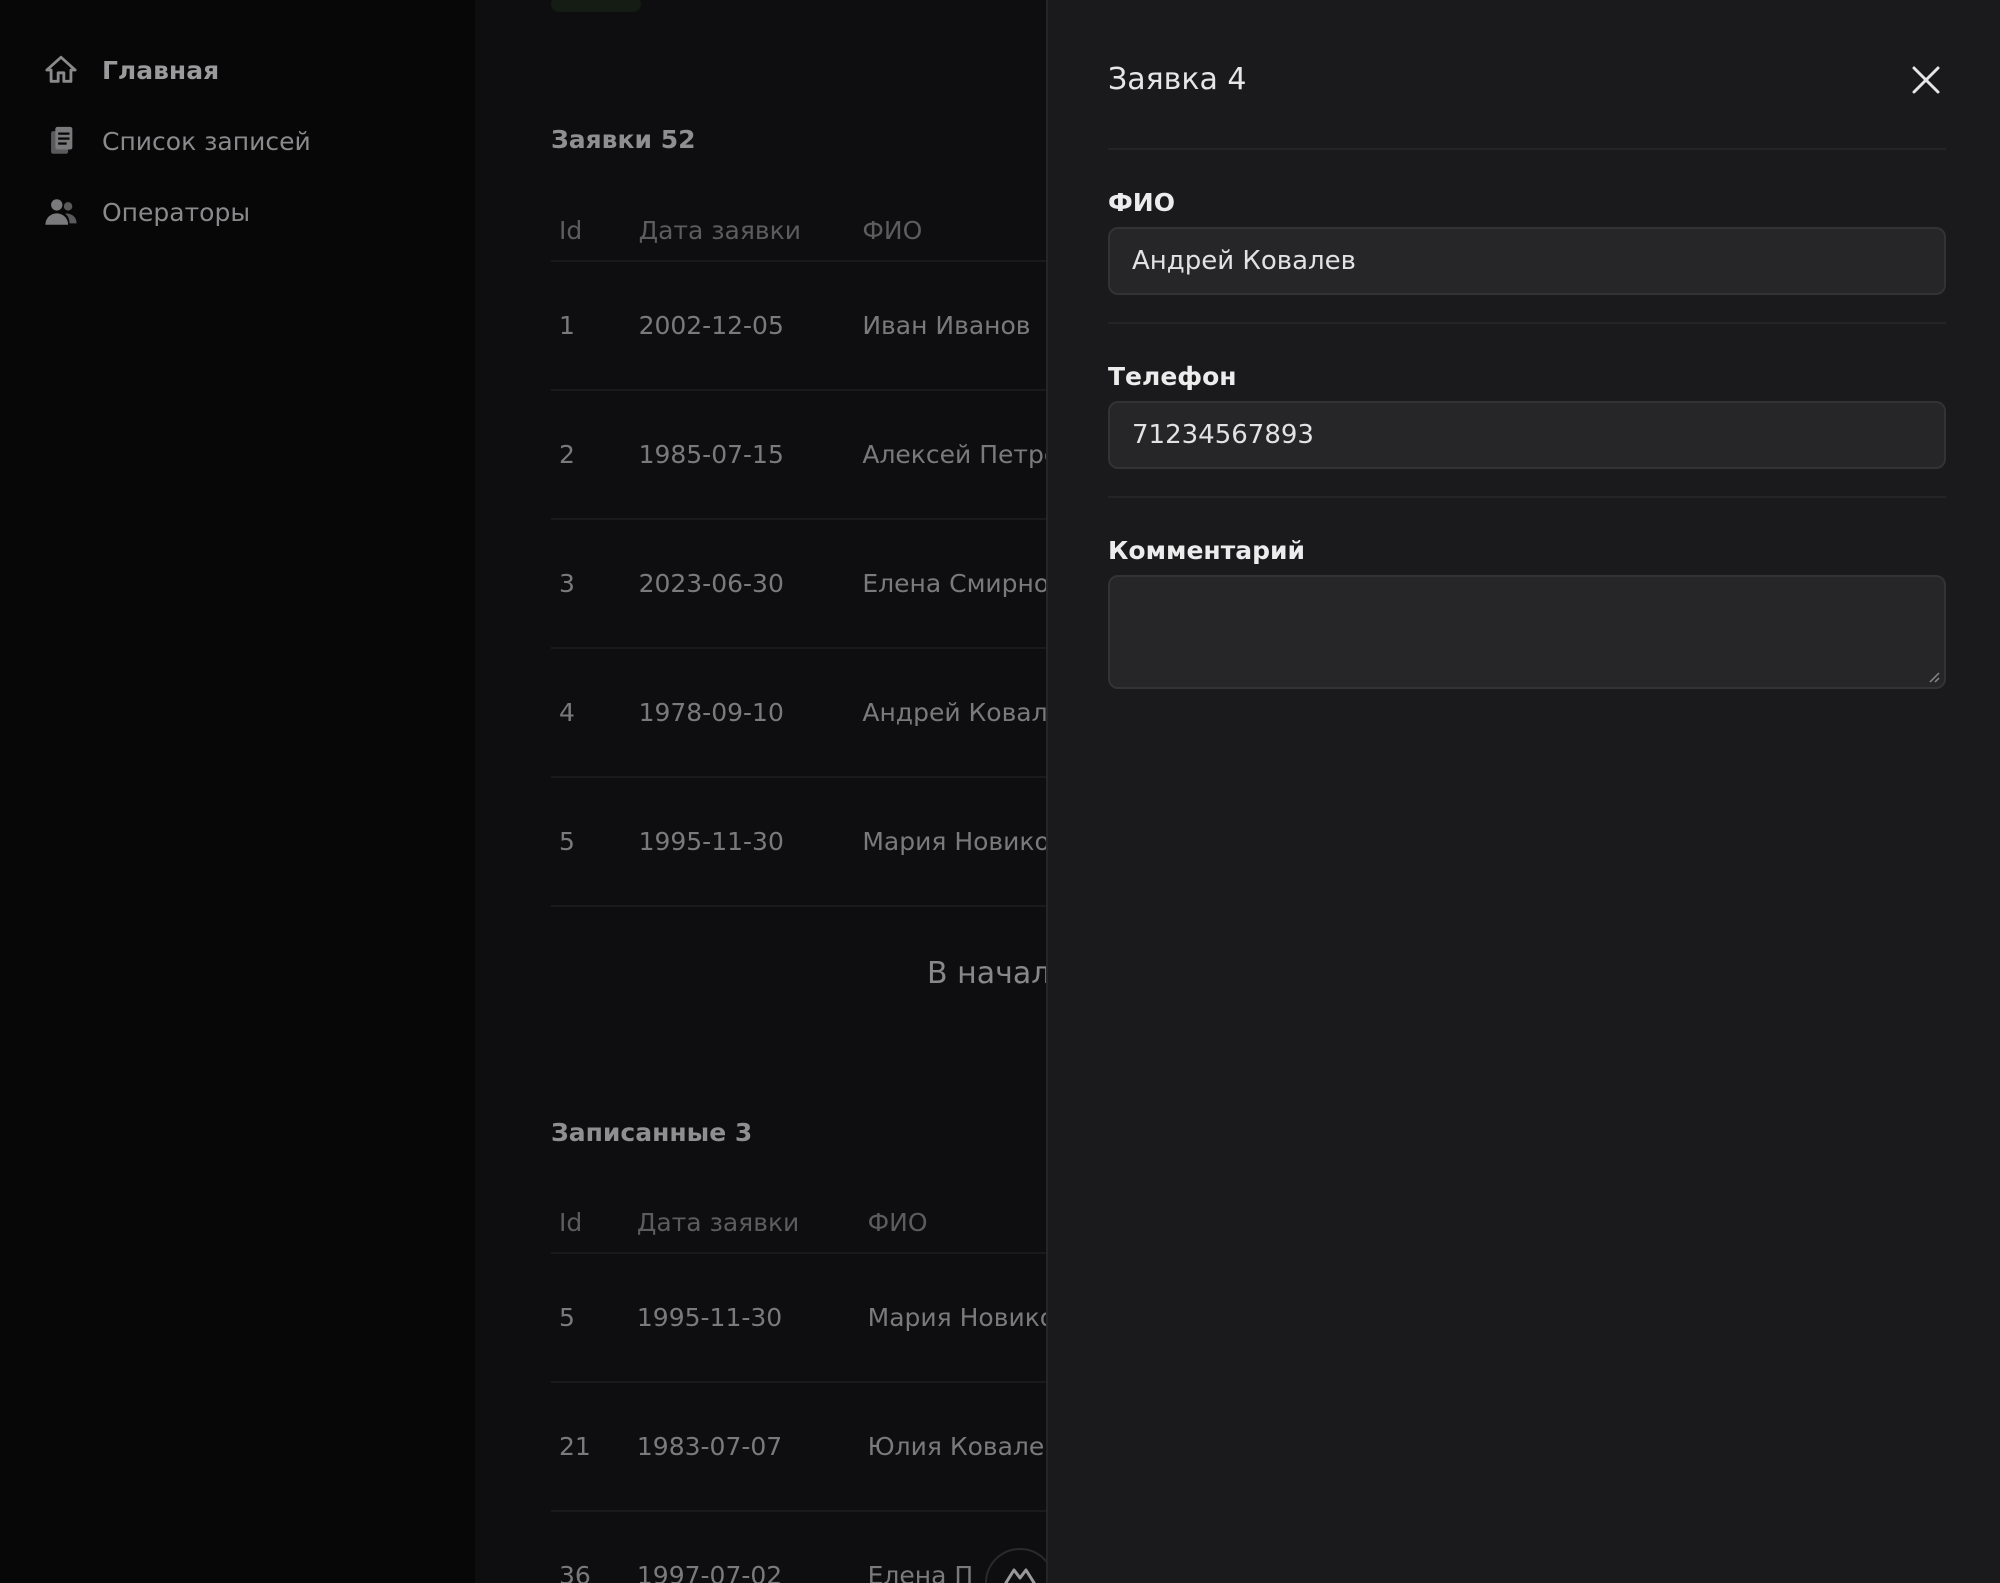 This screenshot has height=1583, width=2000. I want to click on cell-date: 1983-07-07, so click(709, 1446).